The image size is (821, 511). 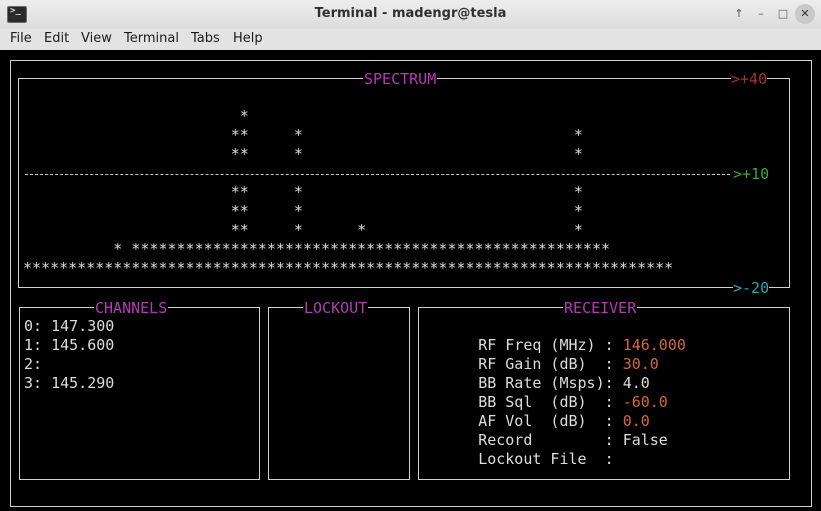 I want to click on keep-above-button: ↑, so click(x=739, y=14).